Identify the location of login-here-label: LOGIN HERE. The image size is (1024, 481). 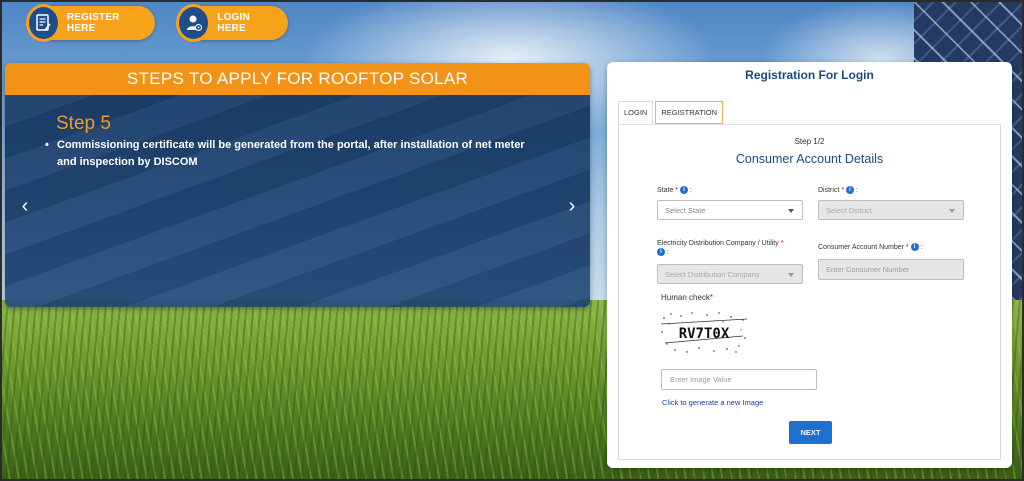
(233, 23).